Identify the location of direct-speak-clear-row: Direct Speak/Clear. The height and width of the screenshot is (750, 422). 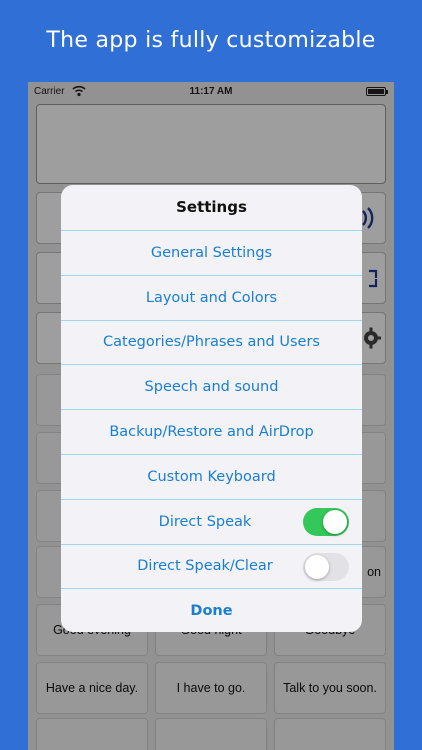
(211, 566).